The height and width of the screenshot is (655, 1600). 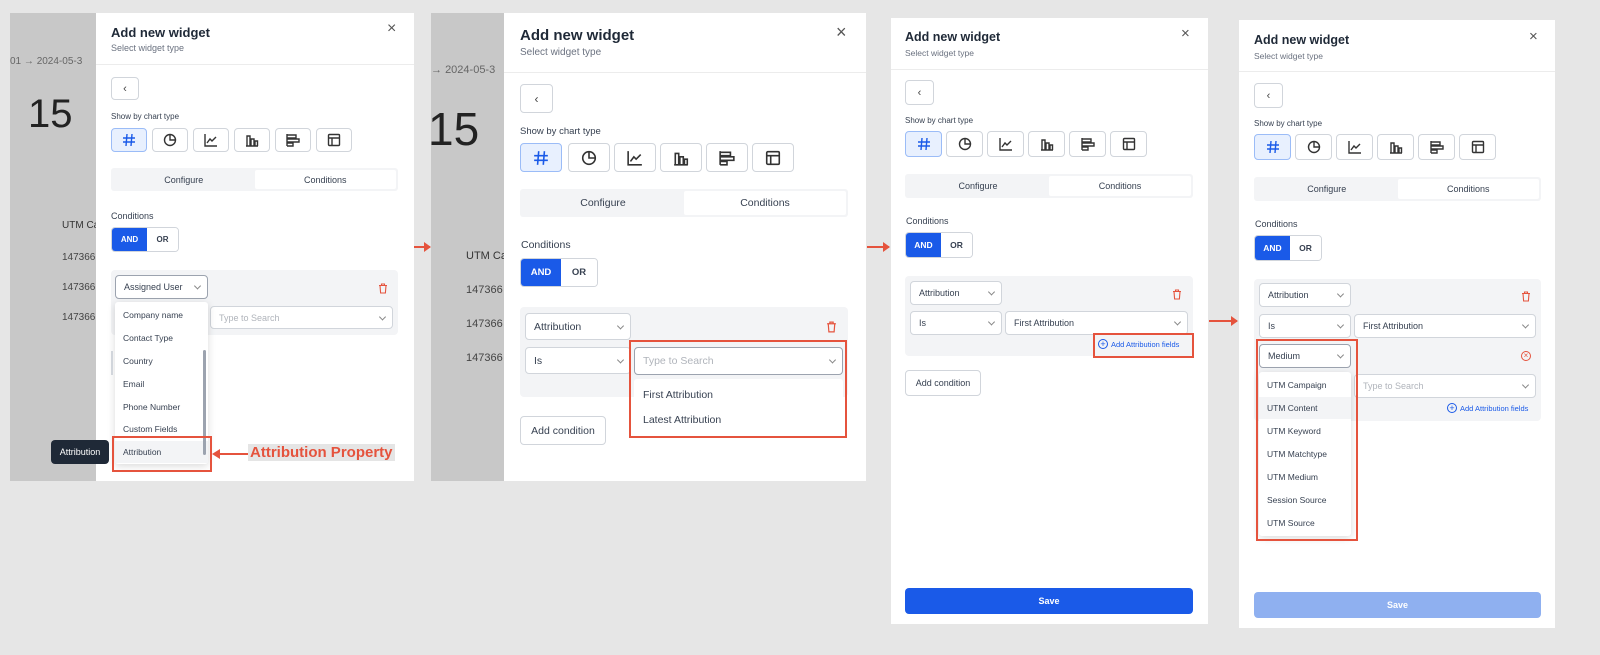 I want to click on menu-item: Company name, so click(x=161, y=315).